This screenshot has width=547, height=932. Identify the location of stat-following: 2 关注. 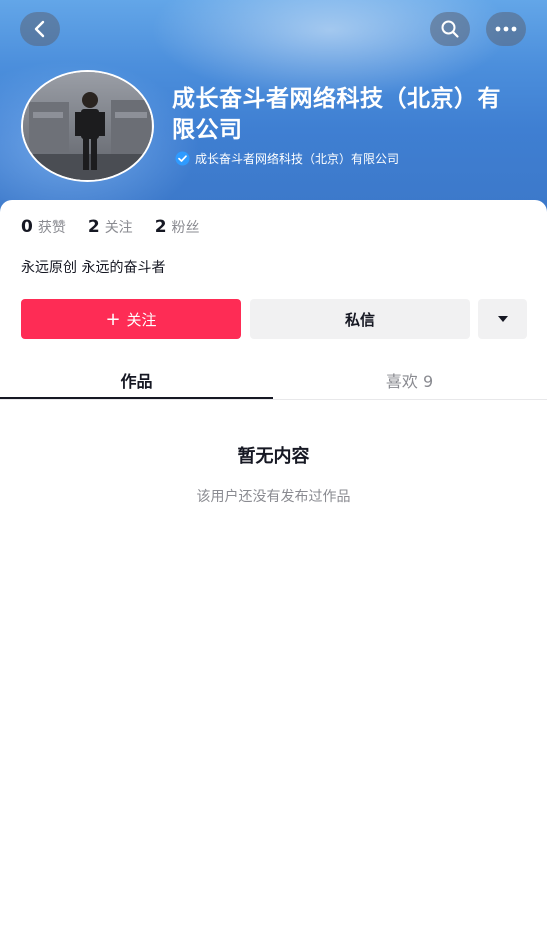
(110, 227).